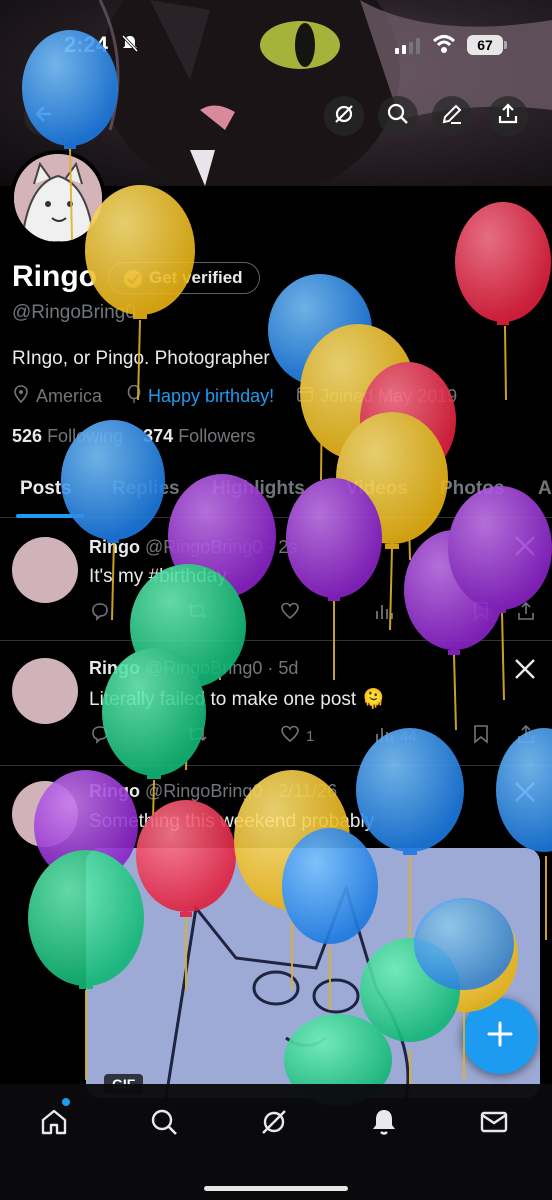 The image size is (552, 1200). Describe the element at coordinates (27, 436) in the screenshot. I see `following-count: 526` at that location.